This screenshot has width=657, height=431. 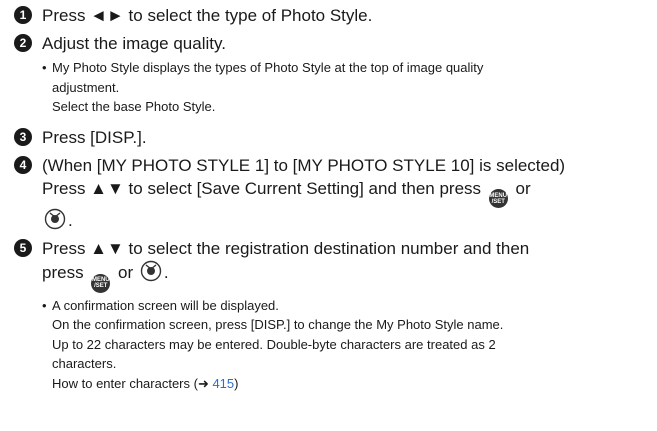 What do you see at coordinates (134, 106) in the screenshot?
I see `bullet-line: Select the base Photo Style.` at bounding box center [134, 106].